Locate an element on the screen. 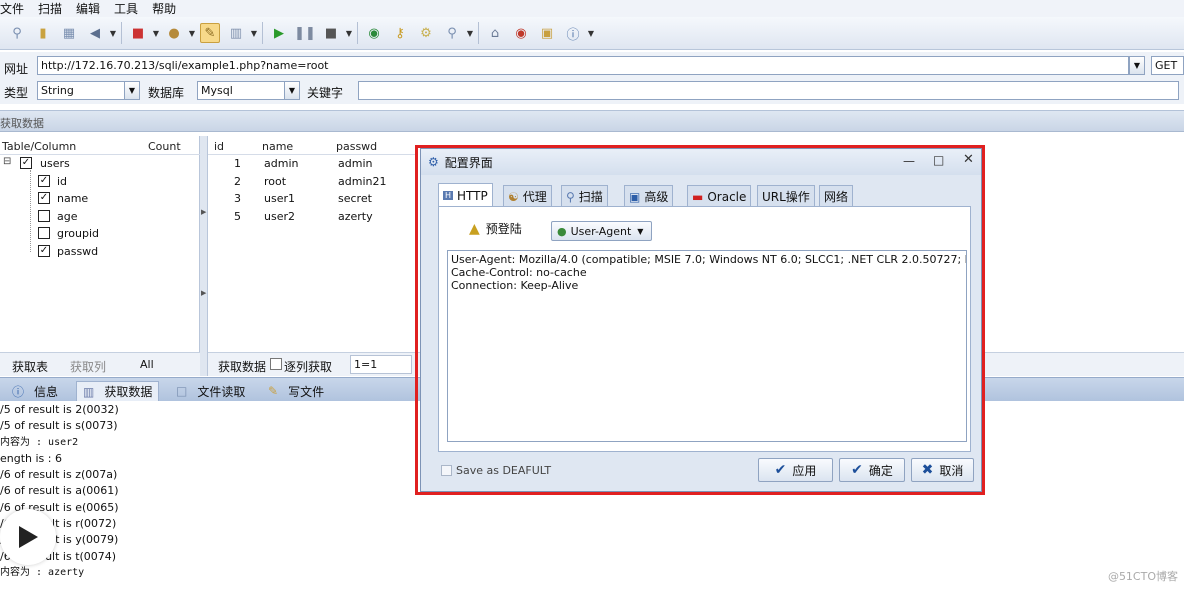 The height and width of the screenshot is (592, 1184). menu-bar: 文件 扫描 编辑 工具 帮助 is located at coordinates (592, 8).